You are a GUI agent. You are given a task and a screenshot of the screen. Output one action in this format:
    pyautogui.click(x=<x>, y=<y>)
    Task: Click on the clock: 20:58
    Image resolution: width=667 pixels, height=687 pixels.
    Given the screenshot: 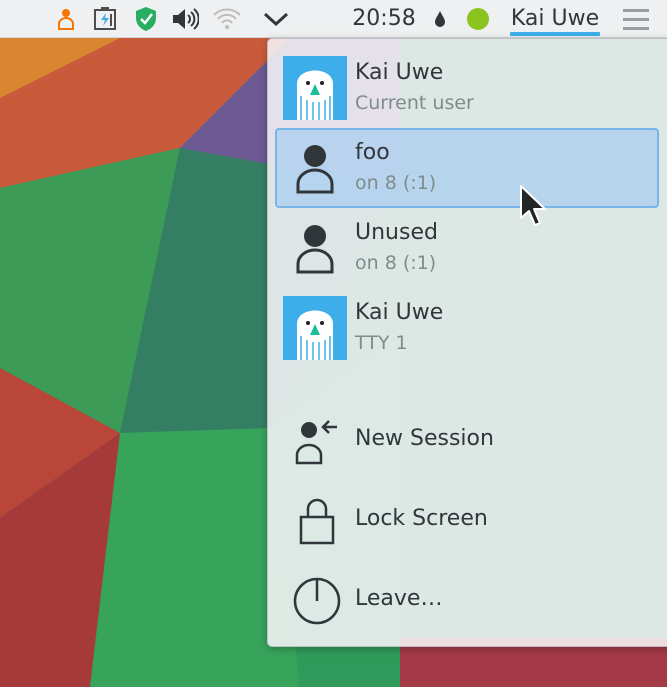 What is the action you would take?
    pyautogui.click(x=384, y=19)
    